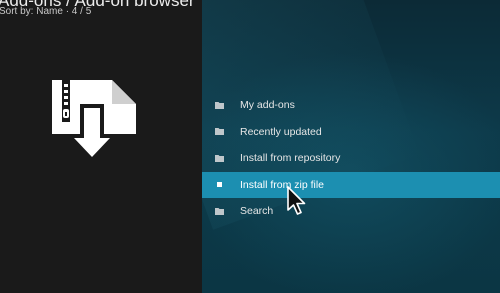 The width and height of the screenshot is (500, 293). Describe the element at coordinates (282, 184) in the screenshot. I see `menu-item-label: Install from zip file` at that location.